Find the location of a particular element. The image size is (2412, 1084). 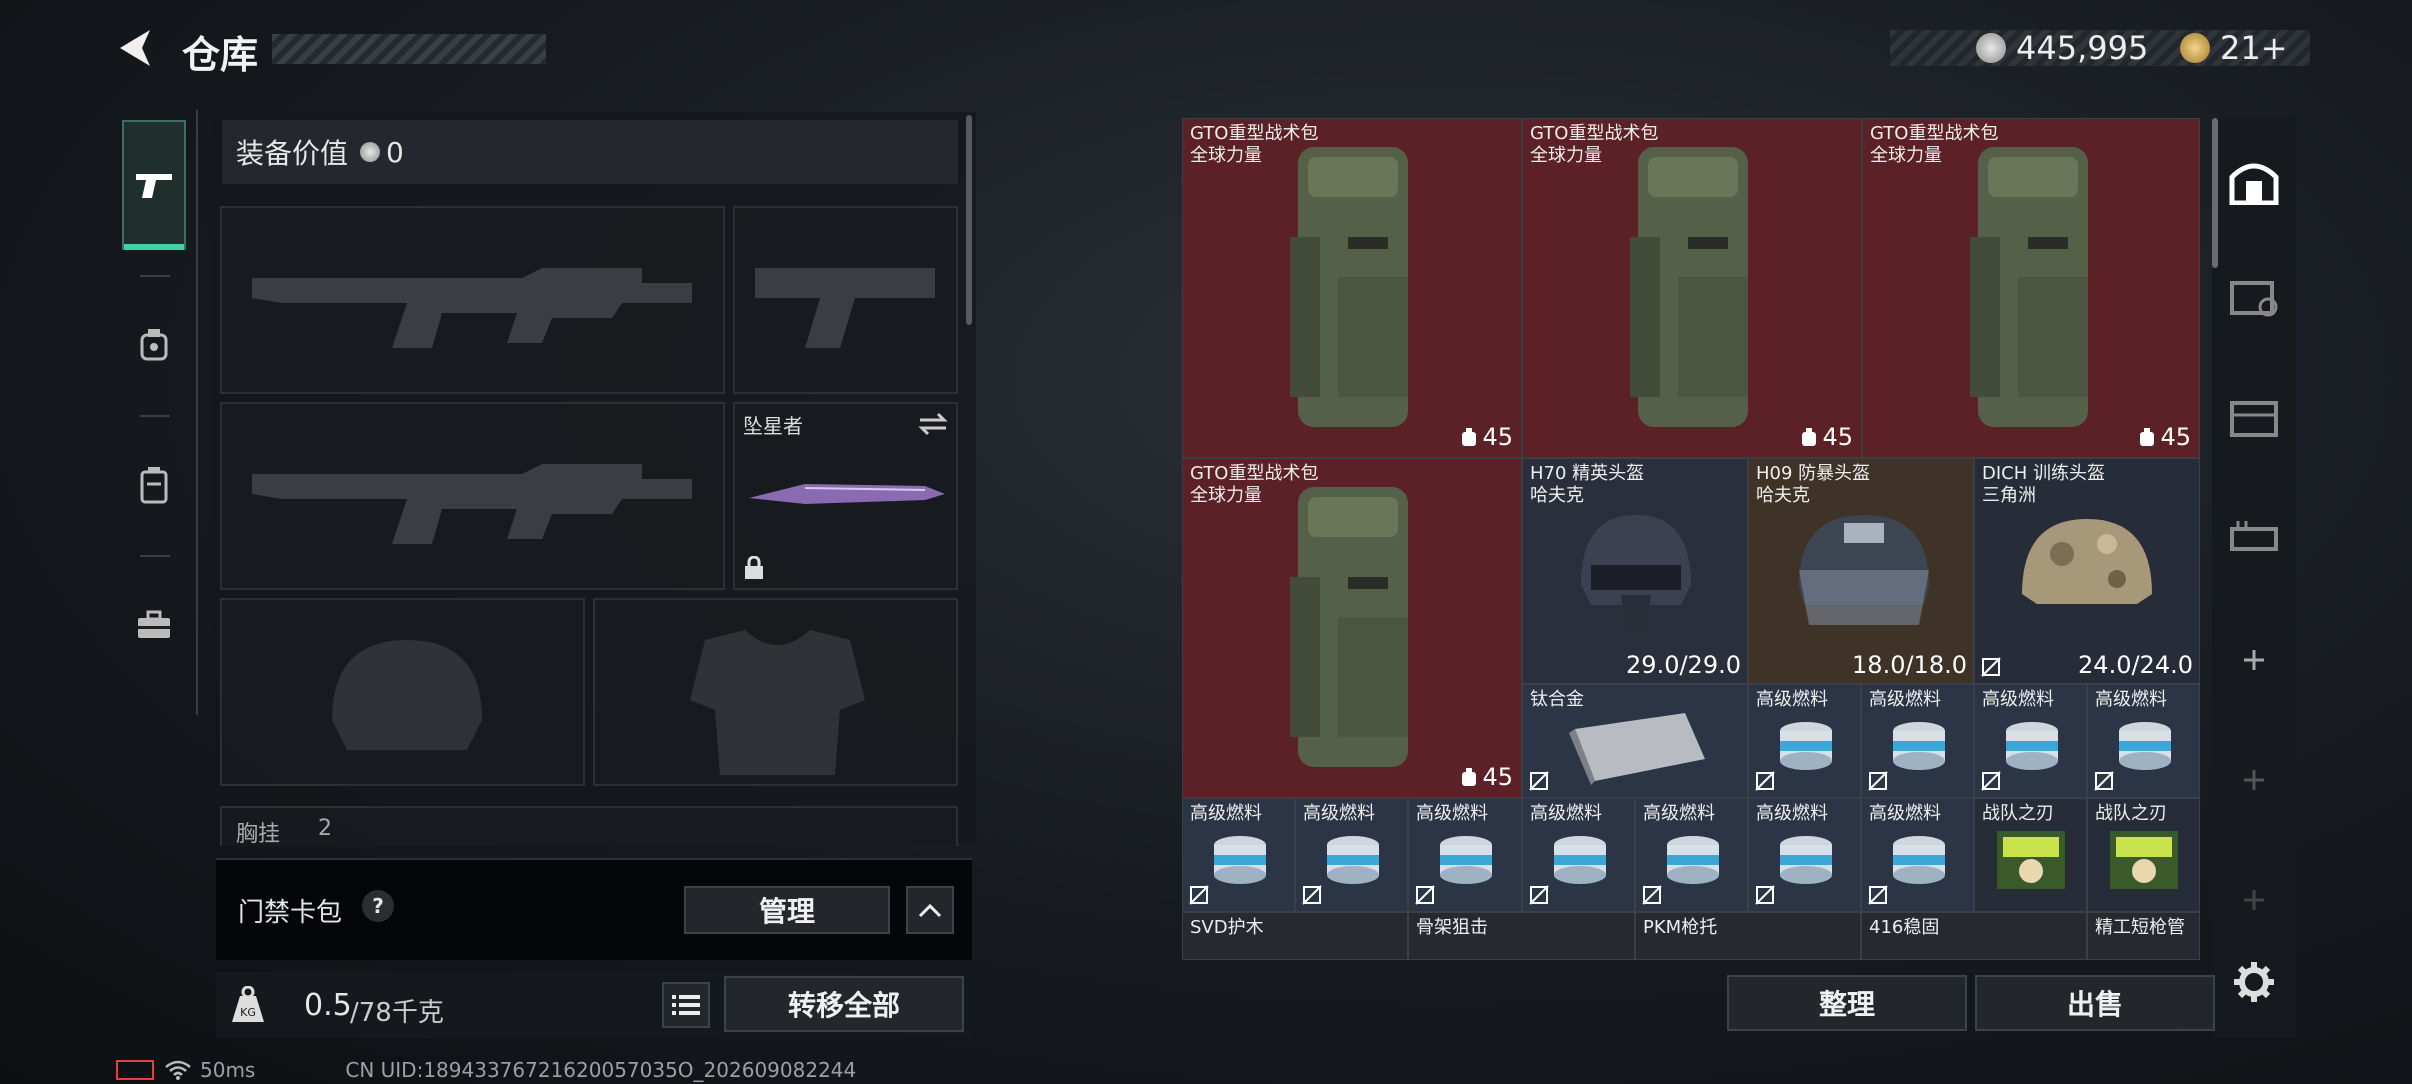

card-icon is located at coordinates (2144, 860).